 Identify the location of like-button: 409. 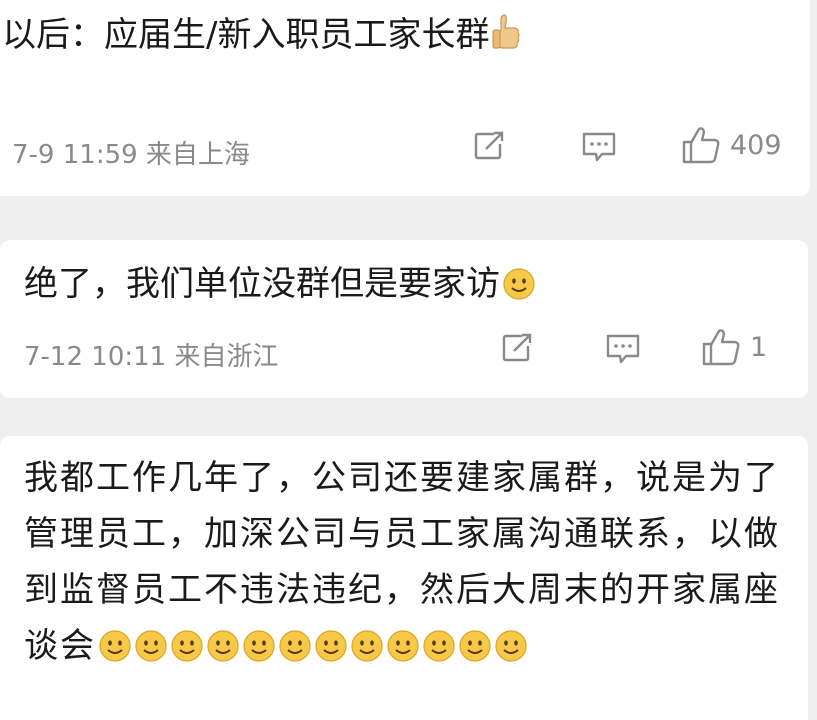
(731, 145).